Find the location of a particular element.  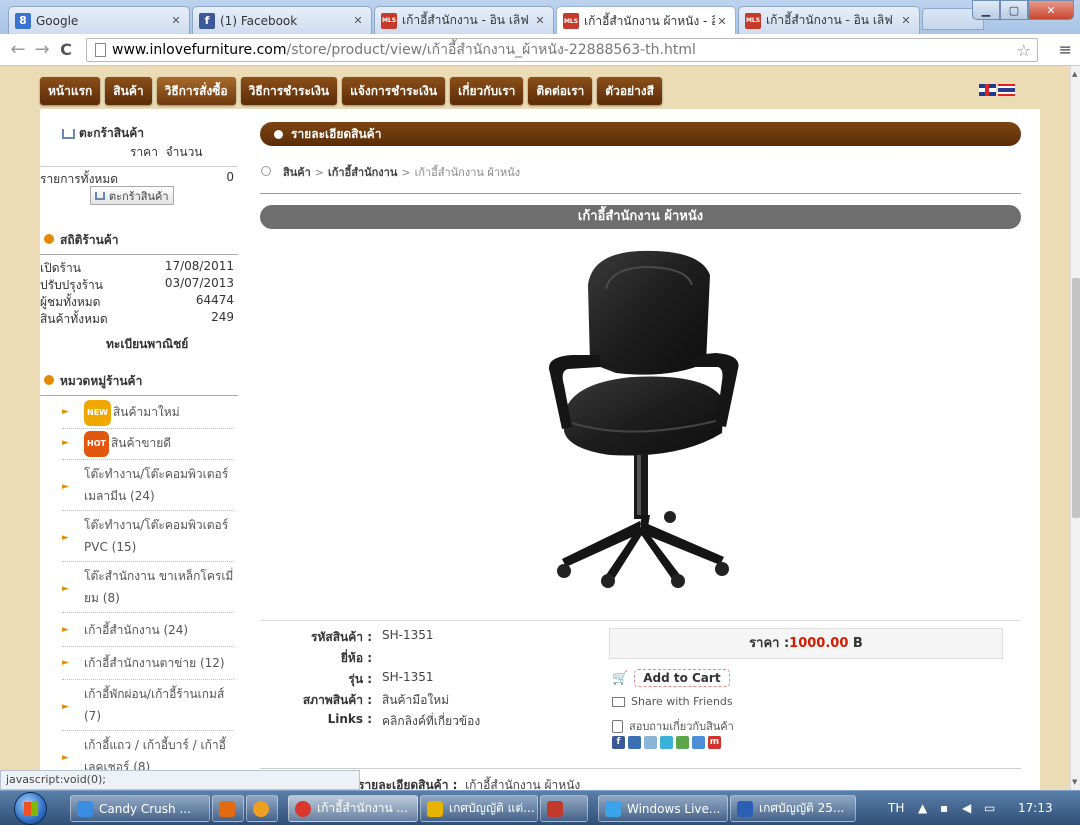

twitter-icon is located at coordinates (666, 742).